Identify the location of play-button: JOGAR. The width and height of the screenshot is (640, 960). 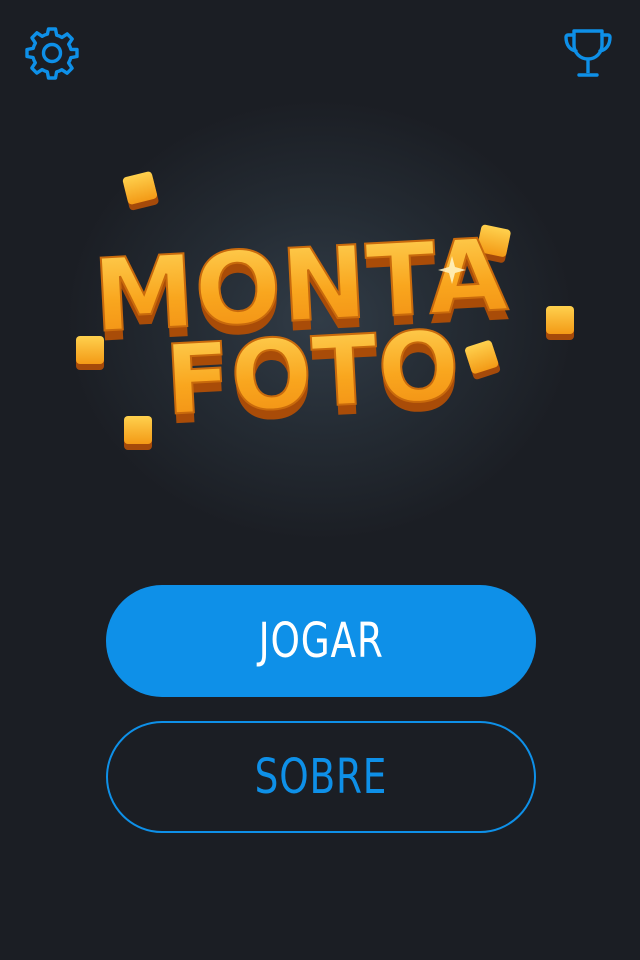
(321, 641).